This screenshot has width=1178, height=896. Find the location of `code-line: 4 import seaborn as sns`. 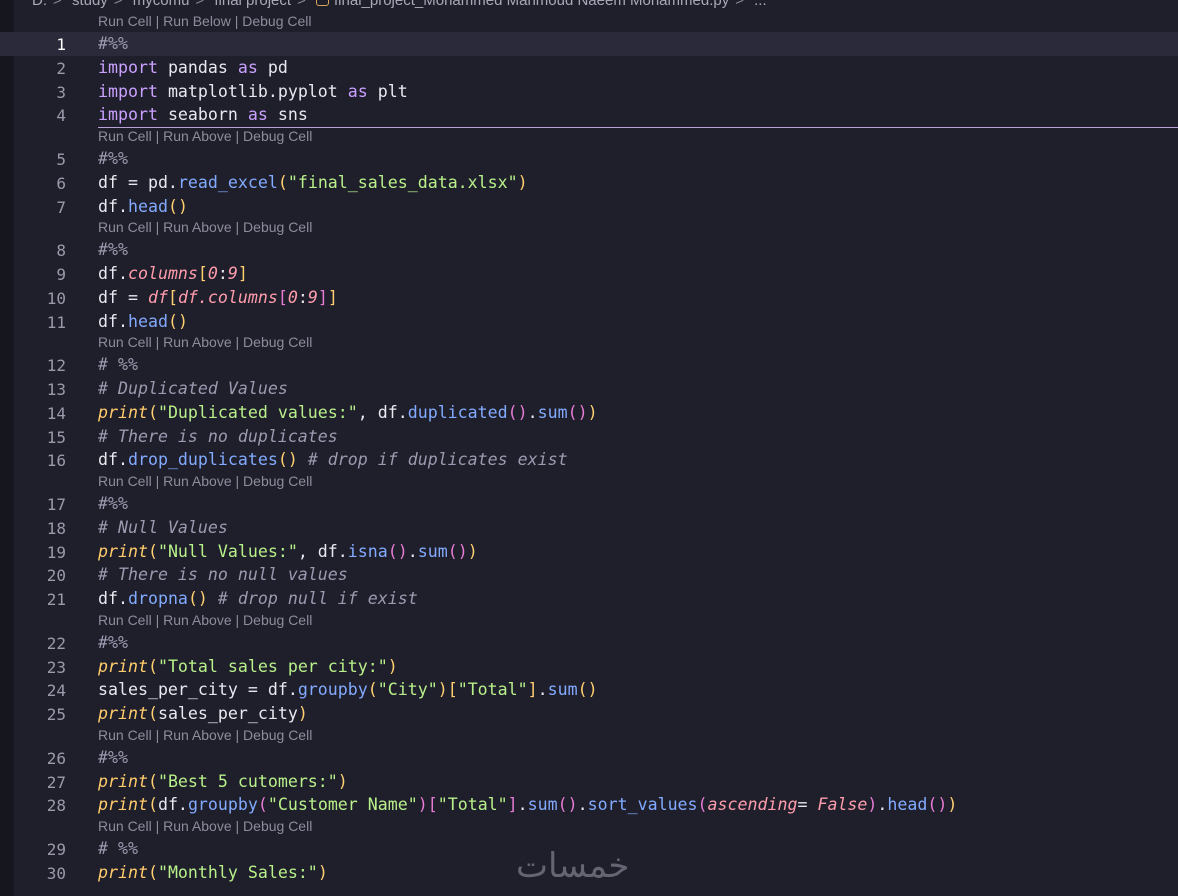

code-line: 4 import seaborn as sns is located at coordinates (589, 115).